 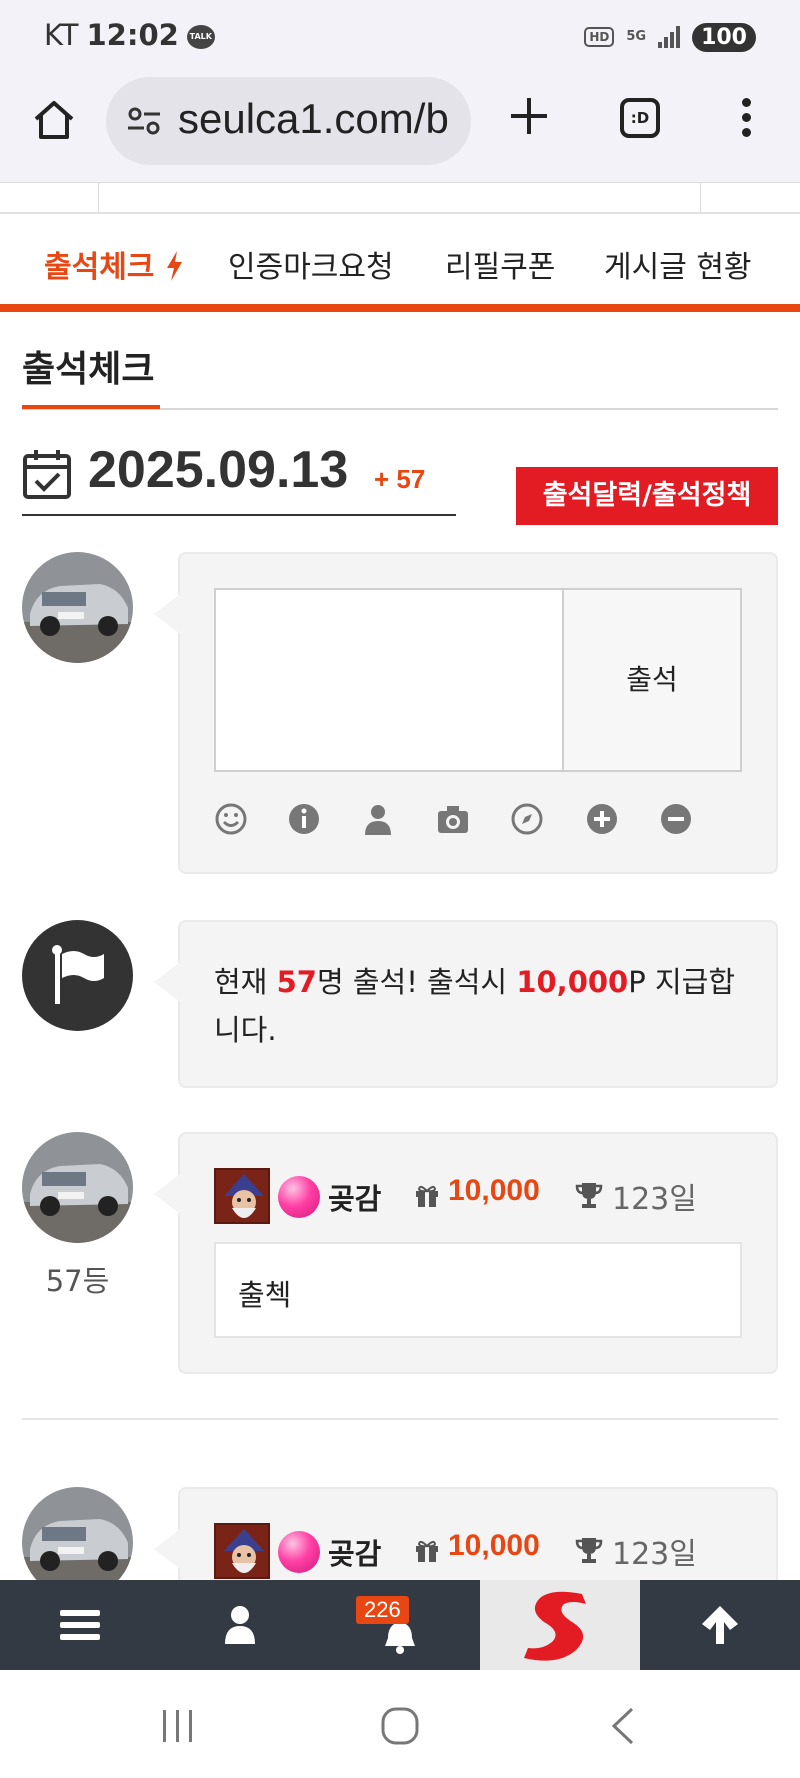 What do you see at coordinates (640, 118) in the screenshot?
I see `tab-switcher-button: :D` at bounding box center [640, 118].